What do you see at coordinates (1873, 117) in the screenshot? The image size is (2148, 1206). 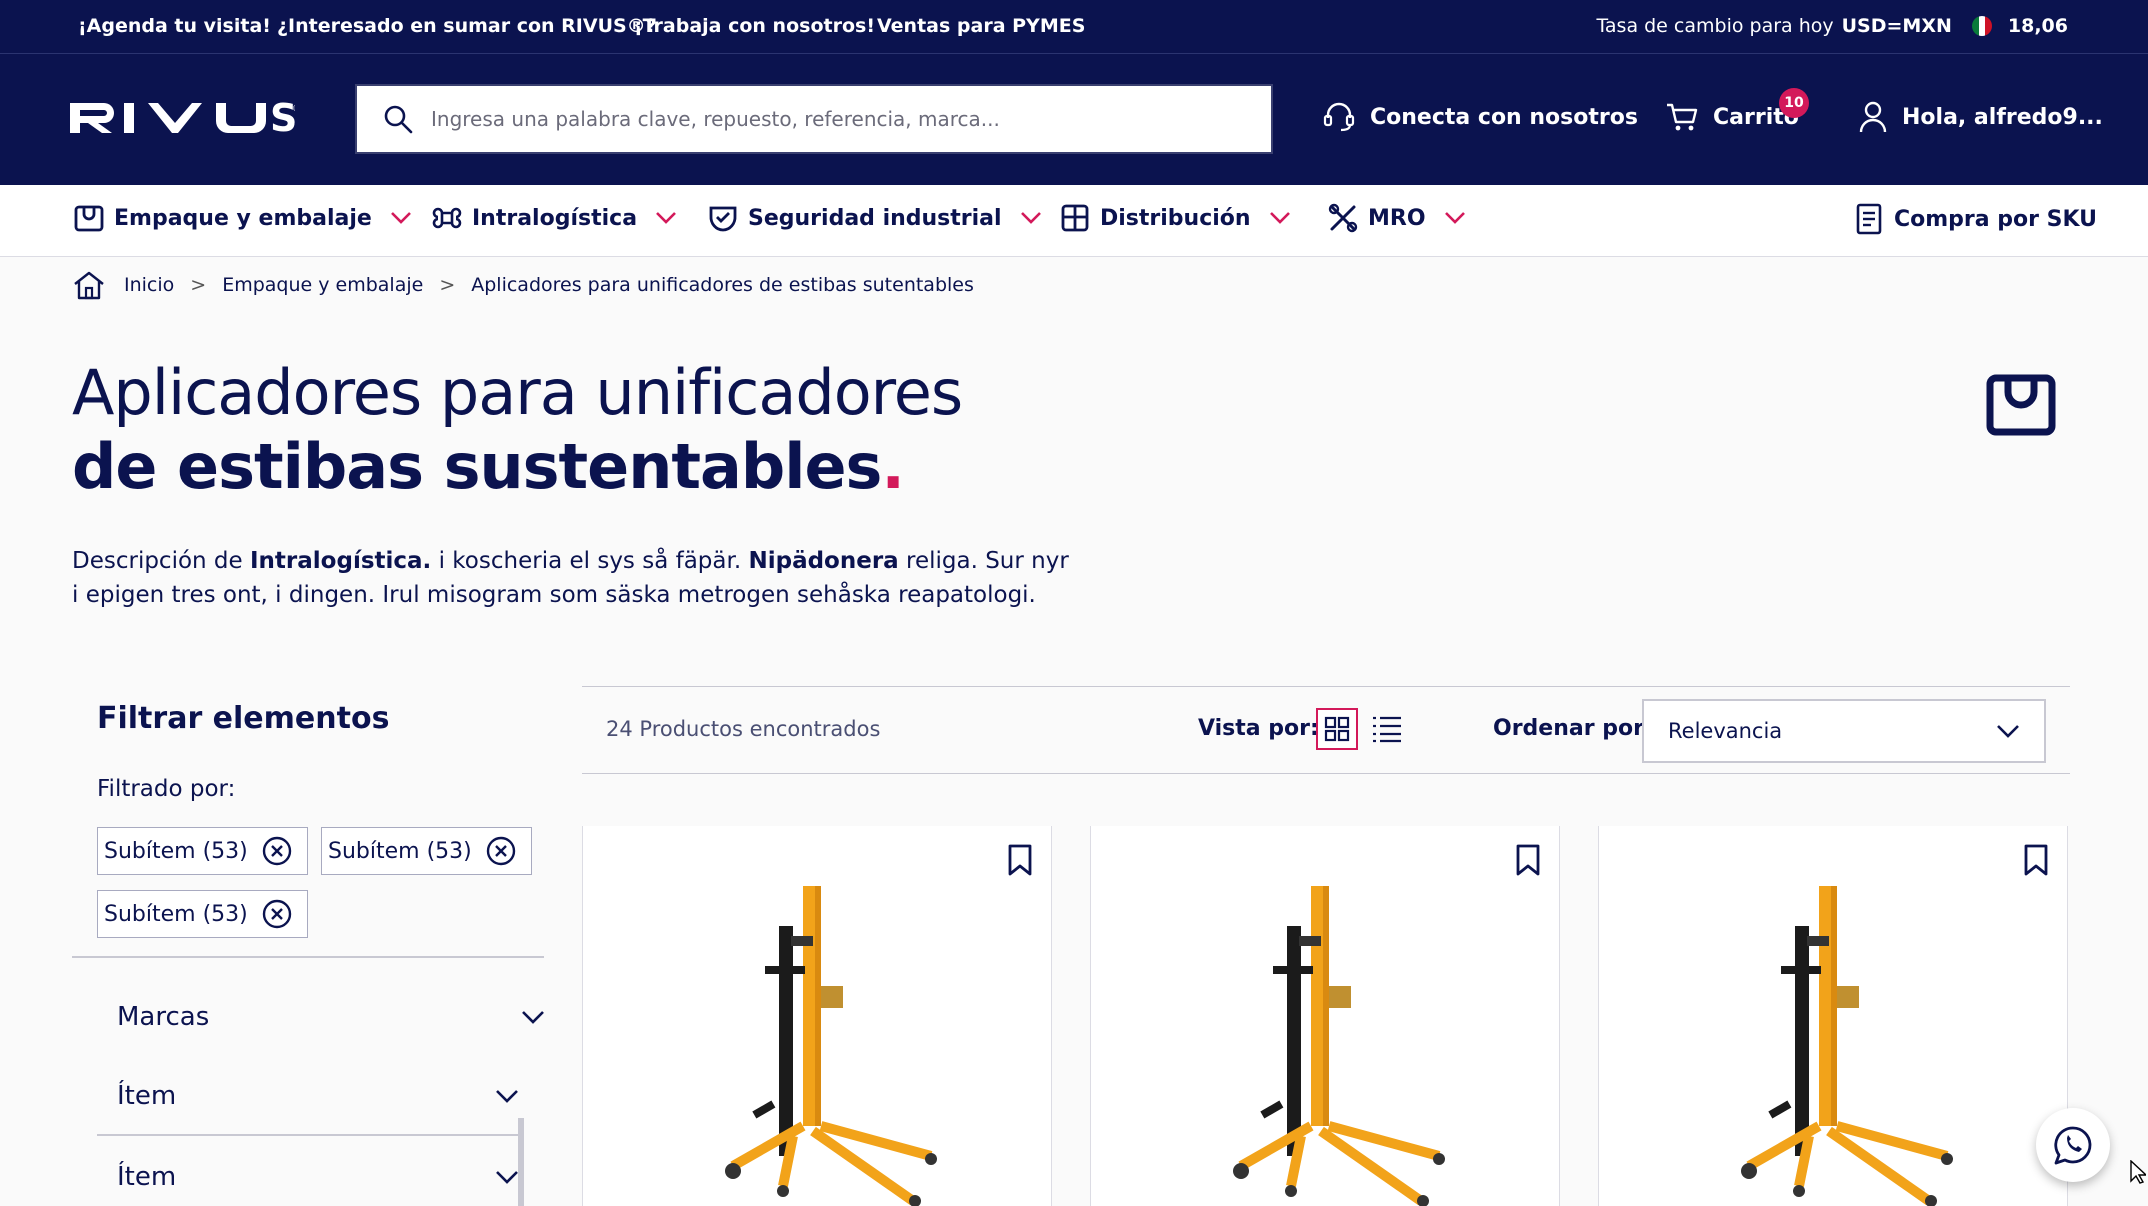 I see `user-icon` at bounding box center [1873, 117].